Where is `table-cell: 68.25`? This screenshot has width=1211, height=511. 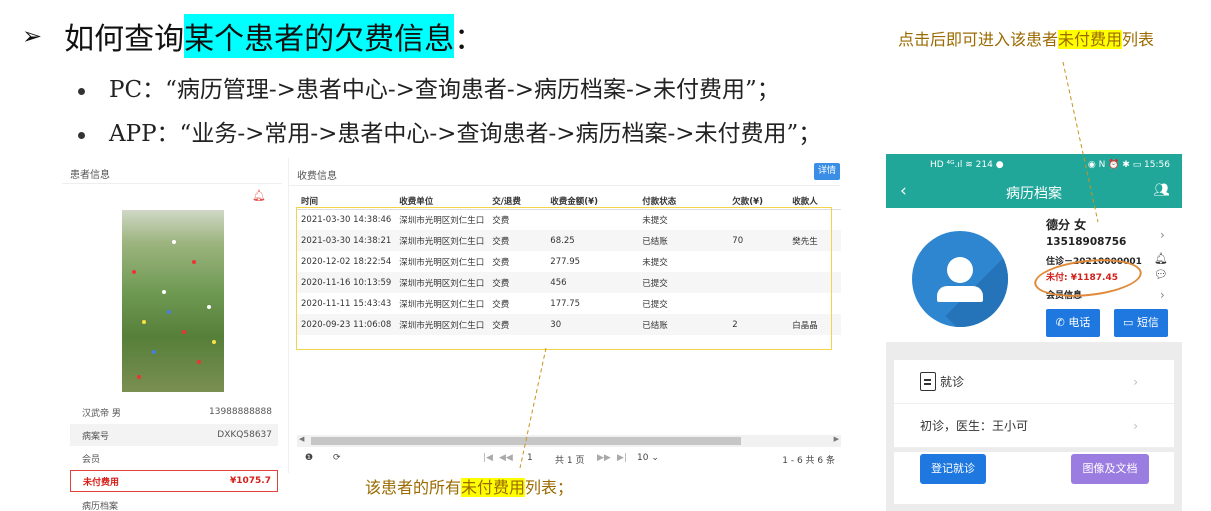 table-cell: 68.25 is located at coordinates (592, 240).